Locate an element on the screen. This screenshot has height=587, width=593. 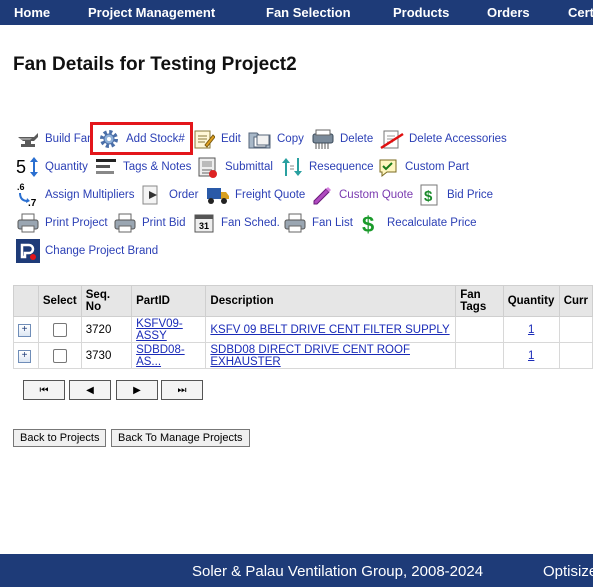
delete-accessories-action: Delete Accessories is located at coordinates (443, 139).